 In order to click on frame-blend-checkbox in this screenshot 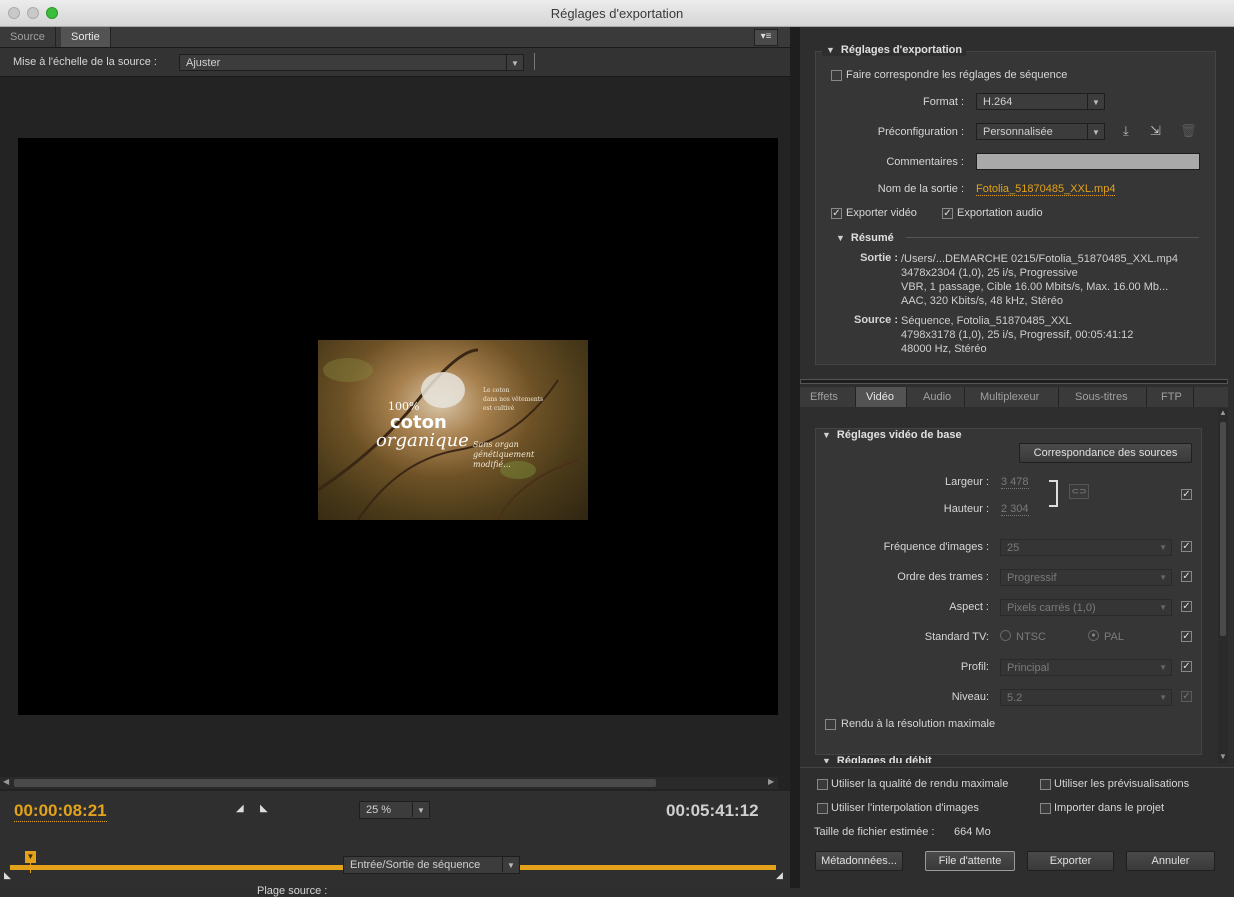, I will do `click(822, 808)`.